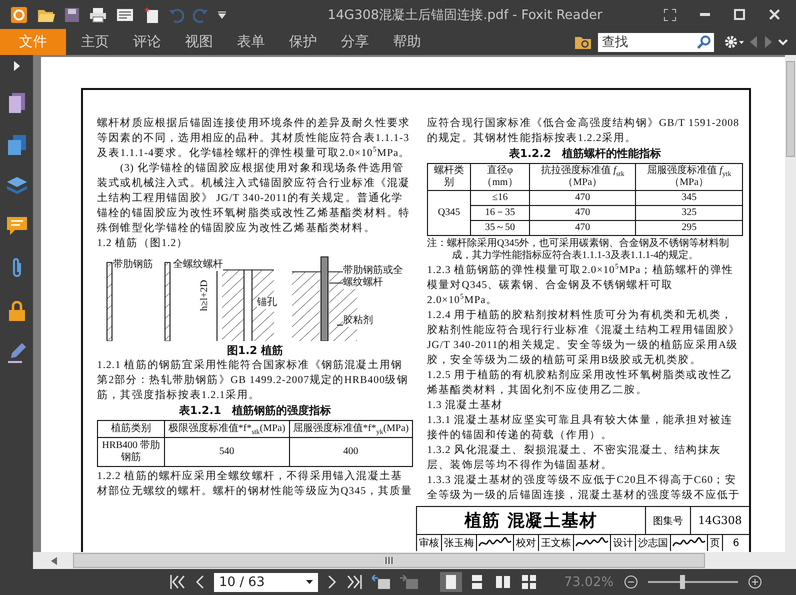 This screenshot has height=595, width=796. What do you see at coordinates (355, 42) in the screenshot?
I see `menu-tab: 分享` at bounding box center [355, 42].